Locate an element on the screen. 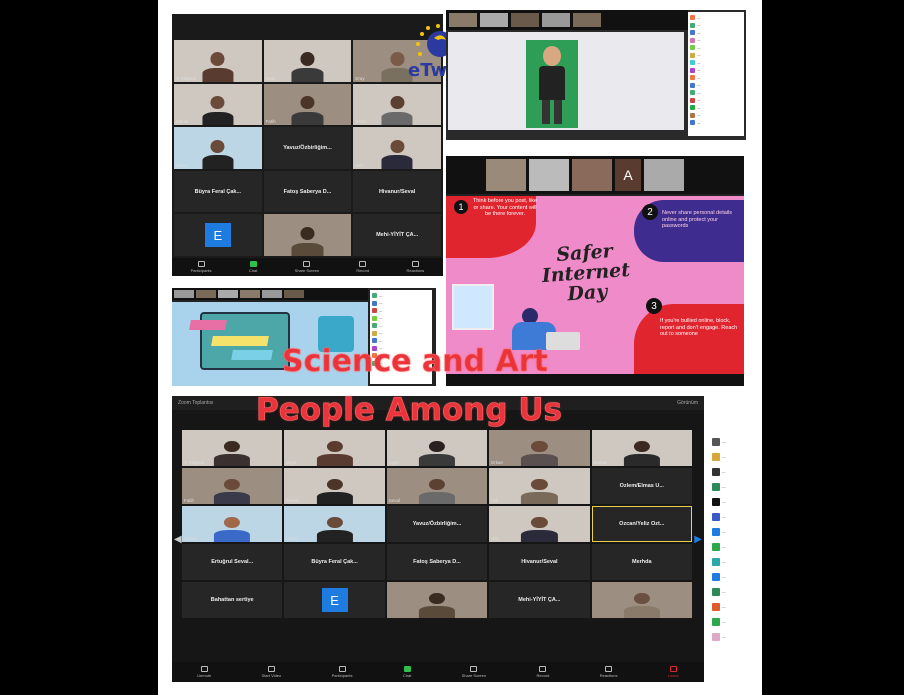 Image resolution: width=904 pixels, height=695 pixels. video-tile: Erkan is located at coordinates (539, 448).